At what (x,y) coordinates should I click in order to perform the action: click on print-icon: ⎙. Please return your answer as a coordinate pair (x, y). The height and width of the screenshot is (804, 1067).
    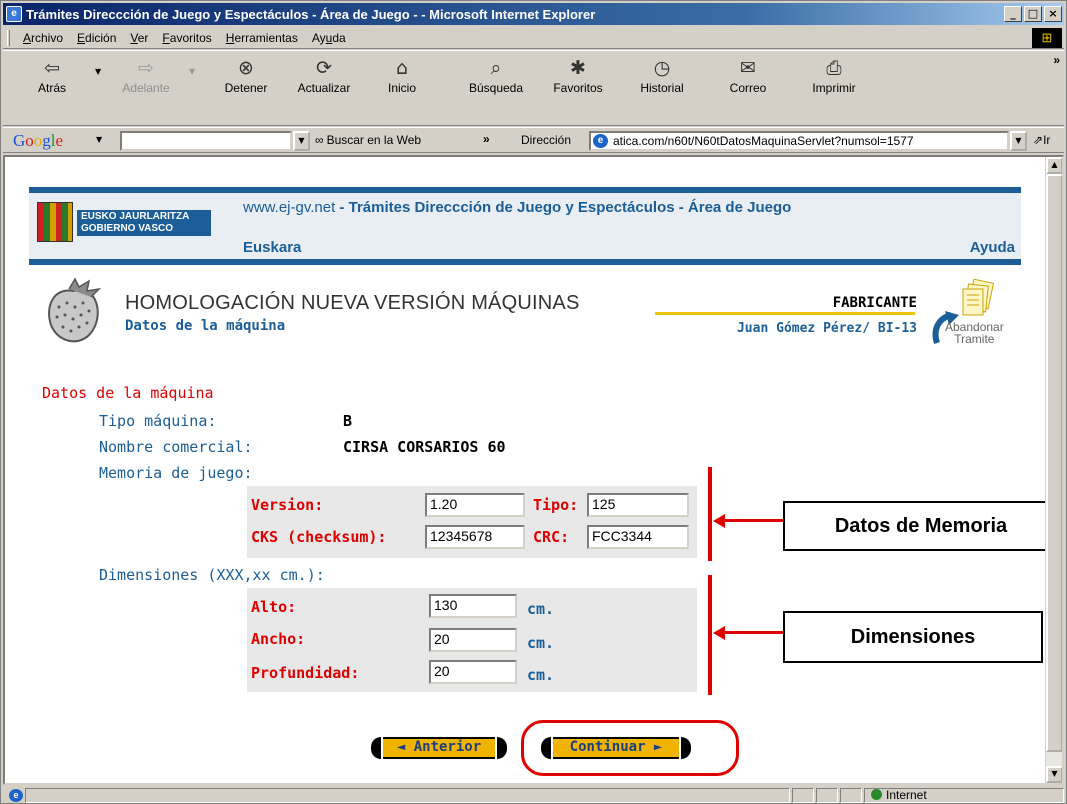
    Looking at the image, I should click on (834, 68).